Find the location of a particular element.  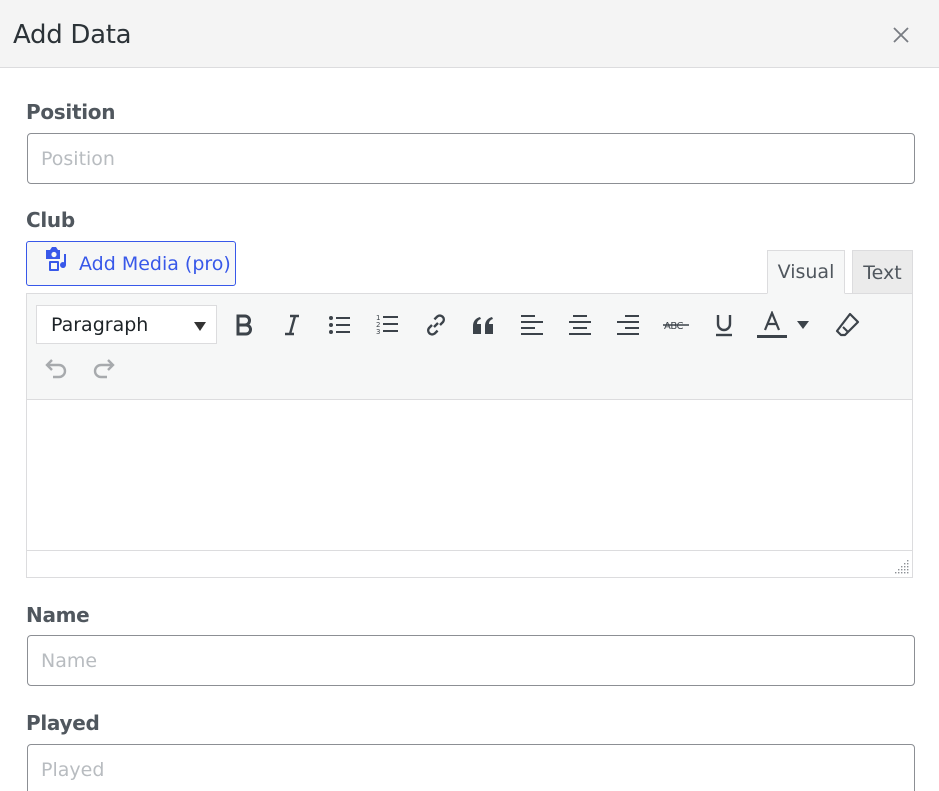

format-select: Paragraph is located at coordinates (126, 324).